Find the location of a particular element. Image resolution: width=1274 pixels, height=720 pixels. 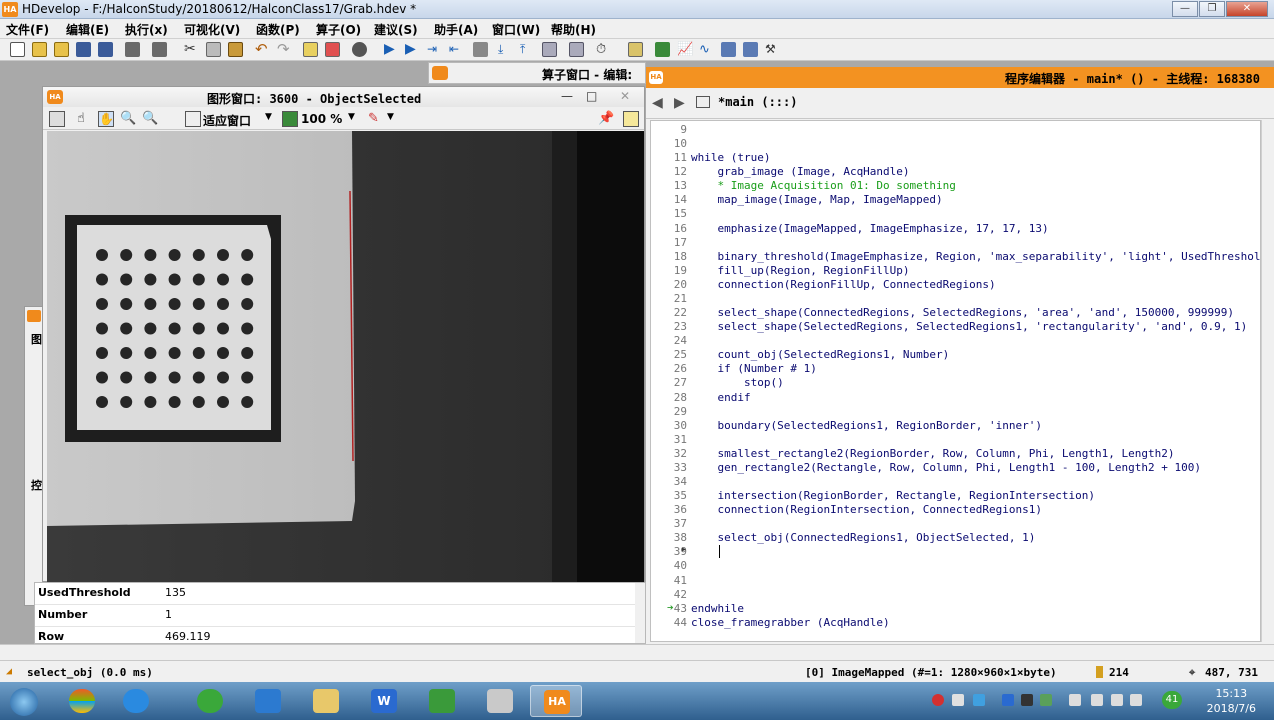

flag-icon is located at coordinates (1097, 700).